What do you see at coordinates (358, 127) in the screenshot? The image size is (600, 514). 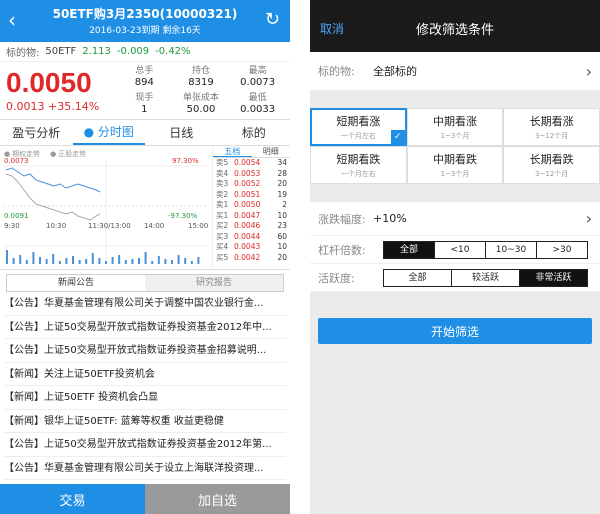 I see `strategy-option: 短期看涨 一个月左右 ✓` at bounding box center [358, 127].